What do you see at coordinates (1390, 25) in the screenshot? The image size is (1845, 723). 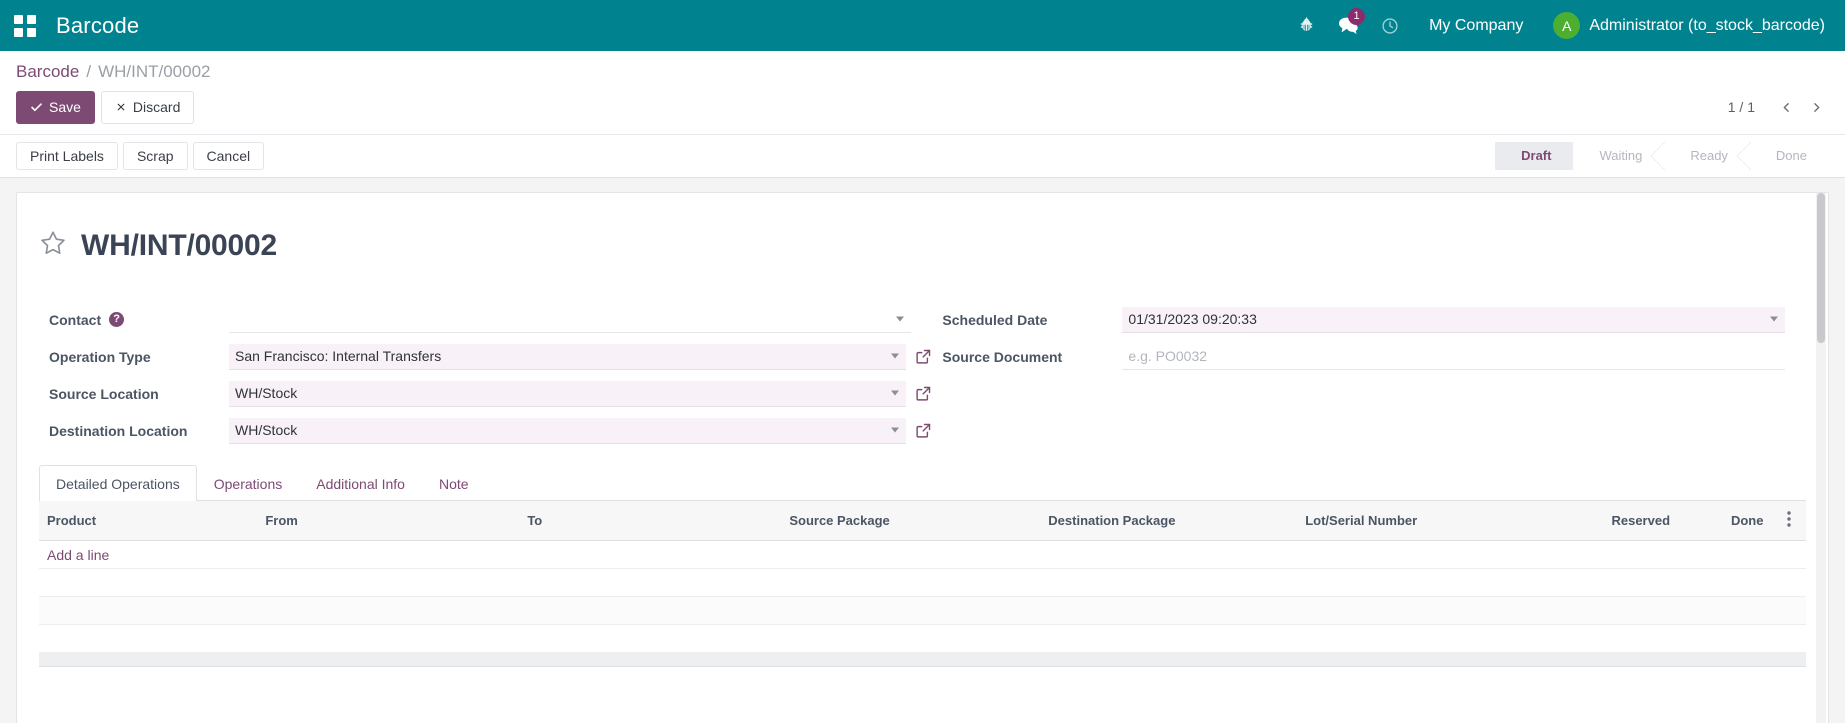 I see `clock-icon` at bounding box center [1390, 25].